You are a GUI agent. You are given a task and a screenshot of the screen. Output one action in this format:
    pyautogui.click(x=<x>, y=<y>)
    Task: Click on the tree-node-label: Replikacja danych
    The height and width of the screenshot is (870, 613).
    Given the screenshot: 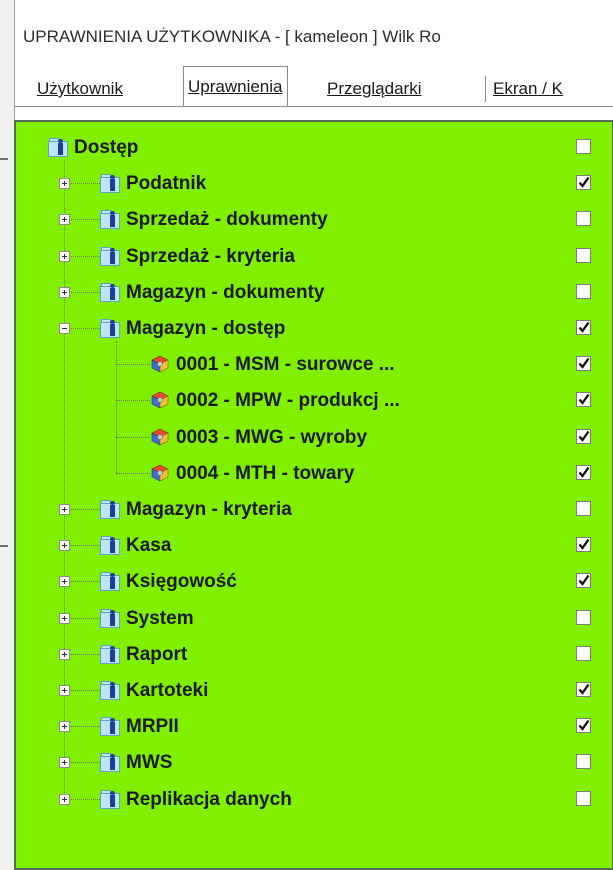 What is the action you would take?
    pyautogui.click(x=209, y=799)
    